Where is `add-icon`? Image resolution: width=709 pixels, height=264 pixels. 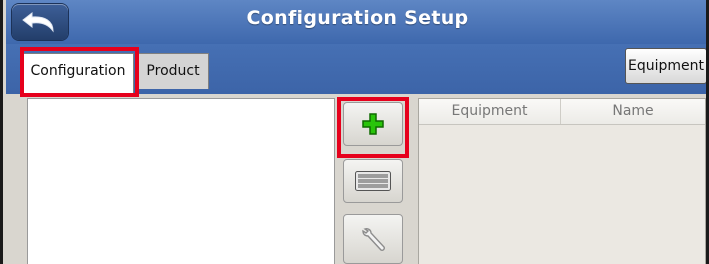
add-icon is located at coordinates (373, 124).